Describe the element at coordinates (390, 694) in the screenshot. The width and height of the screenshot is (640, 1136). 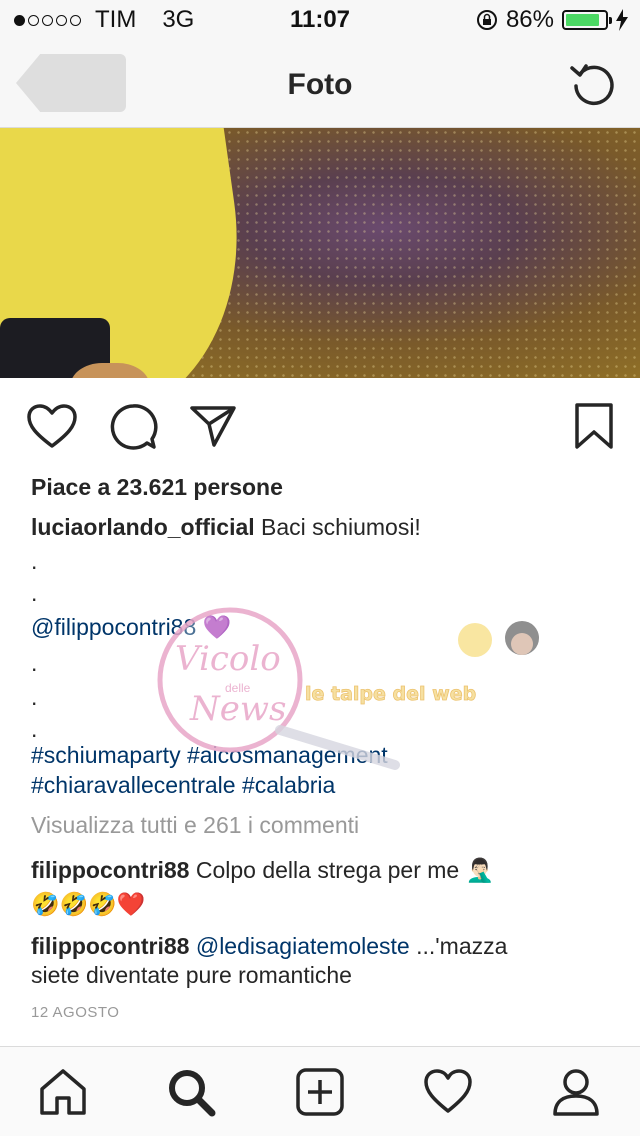
I see `watermark-brand-text: le talpe del web` at that location.